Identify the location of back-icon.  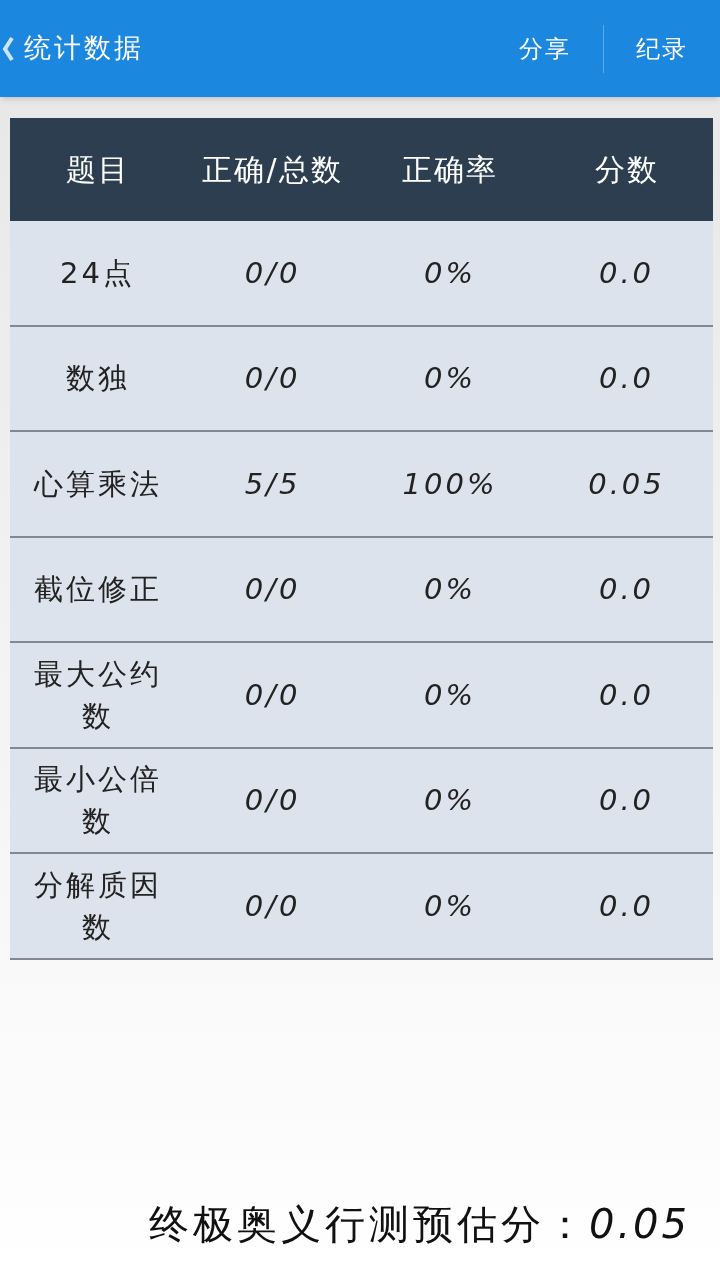
(8, 48).